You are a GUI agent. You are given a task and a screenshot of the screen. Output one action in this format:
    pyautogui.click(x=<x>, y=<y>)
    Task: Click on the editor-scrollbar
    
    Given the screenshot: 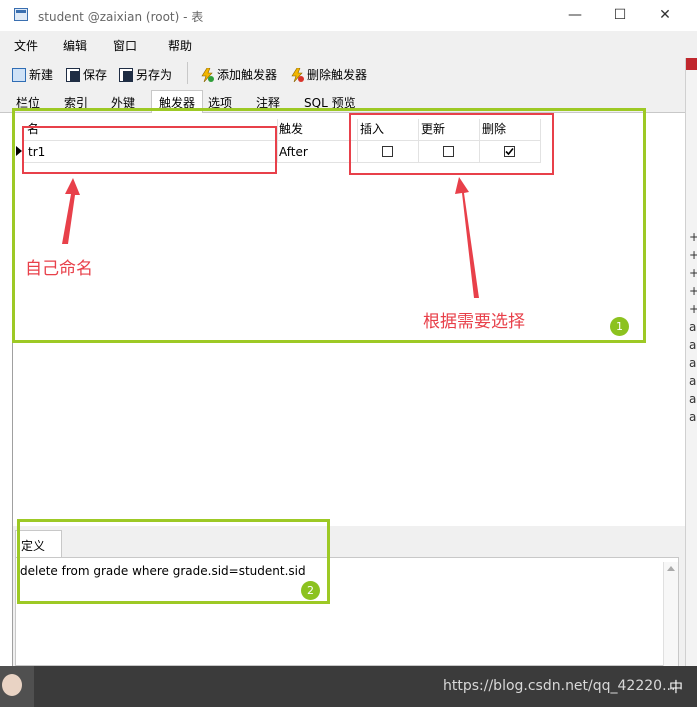 What is the action you would take?
    pyautogui.click(x=670, y=614)
    